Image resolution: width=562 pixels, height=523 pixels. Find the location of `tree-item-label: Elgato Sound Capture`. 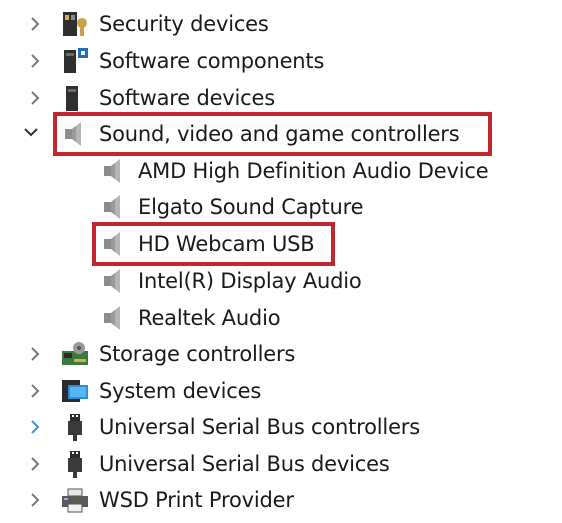

tree-item-label: Elgato Sound Capture is located at coordinates (251, 207).